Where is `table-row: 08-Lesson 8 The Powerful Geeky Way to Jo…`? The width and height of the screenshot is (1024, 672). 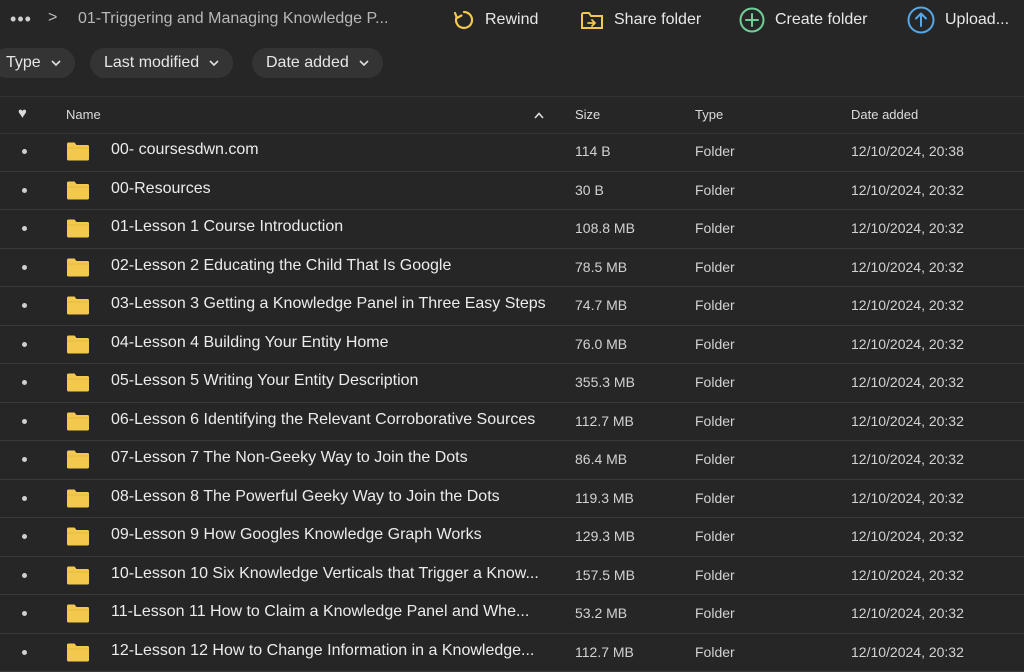
table-row: 08-Lesson 8 The Powerful Geeky Way to Jo… is located at coordinates (512, 499).